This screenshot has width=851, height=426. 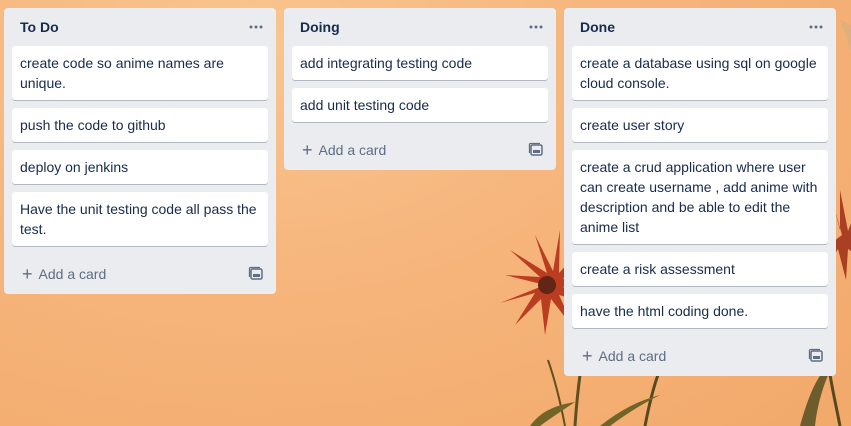 What do you see at coordinates (140, 73) in the screenshot?
I see `card: create code so anime names are unique.` at bounding box center [140, 73].